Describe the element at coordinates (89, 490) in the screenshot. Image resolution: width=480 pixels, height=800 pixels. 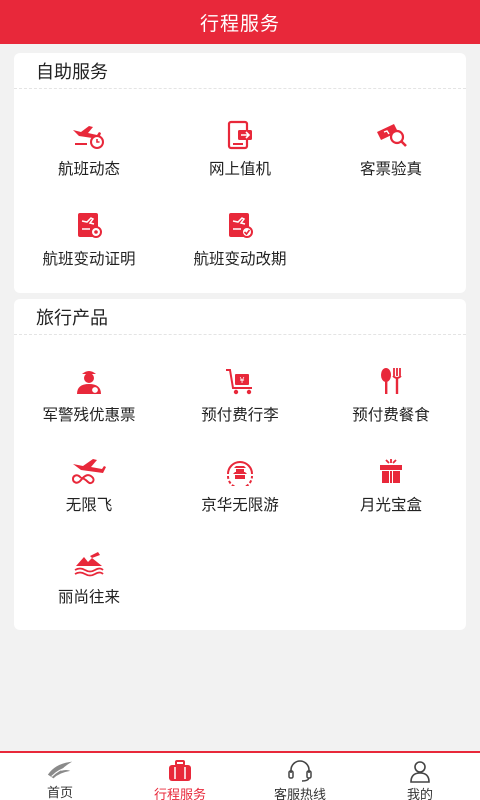
I see `unlimited-fly-item: 无限飞` at that location.